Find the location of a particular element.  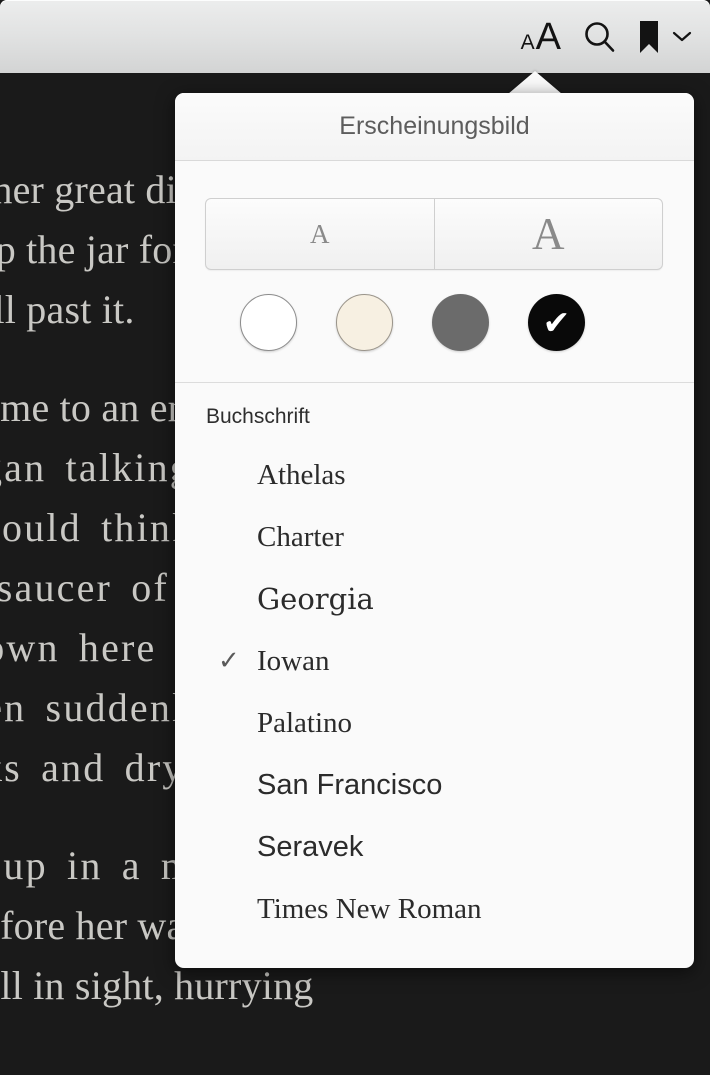

bookmark-button is located at coordinates (665, 37).